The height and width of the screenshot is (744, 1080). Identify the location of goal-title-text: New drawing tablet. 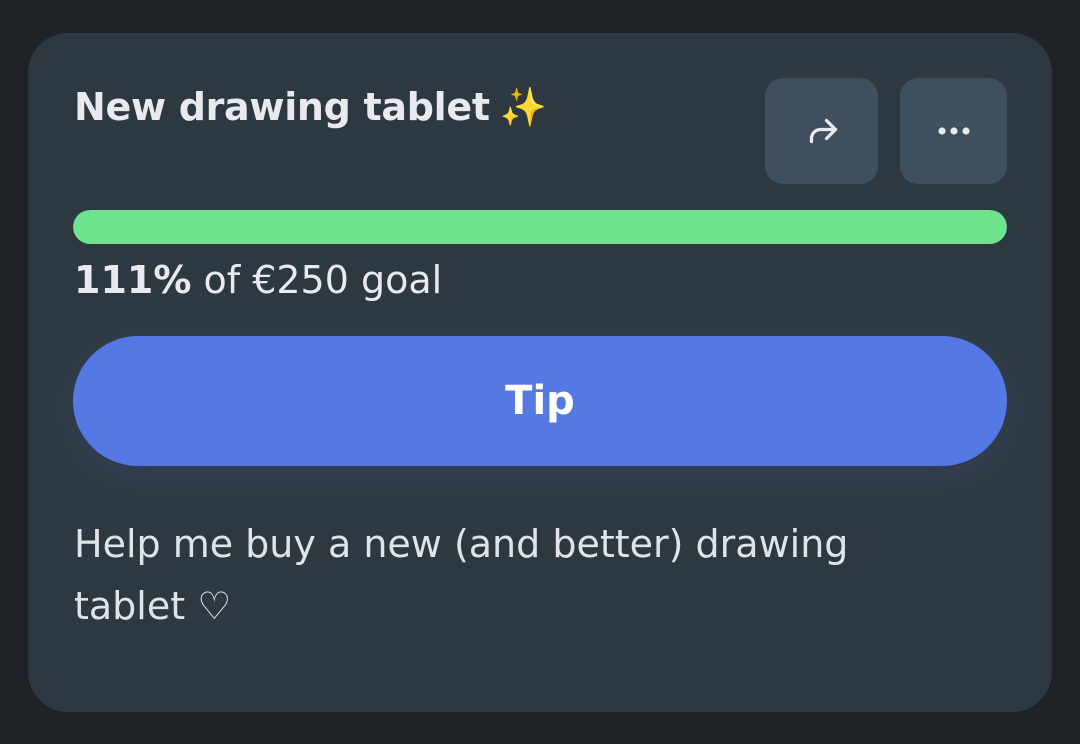
(282, 107).